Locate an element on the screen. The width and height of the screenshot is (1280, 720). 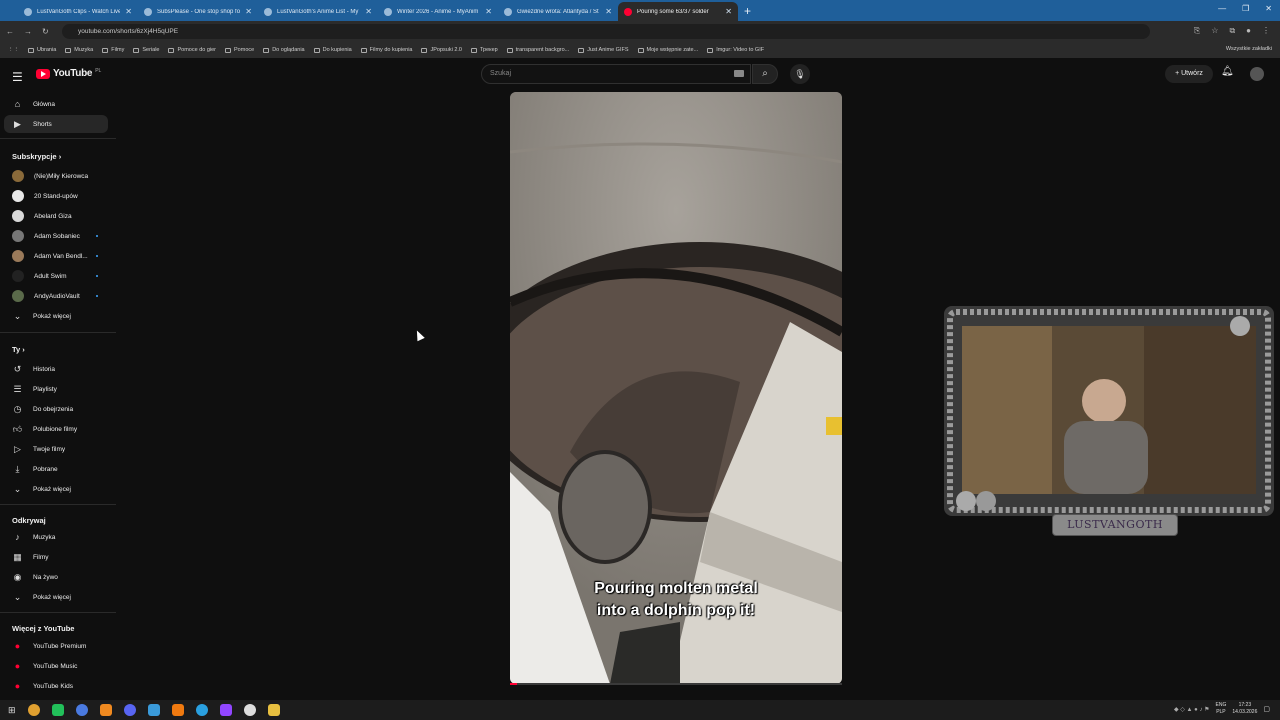
bookmark-item: Трекер is located at coordinates (484, 50).